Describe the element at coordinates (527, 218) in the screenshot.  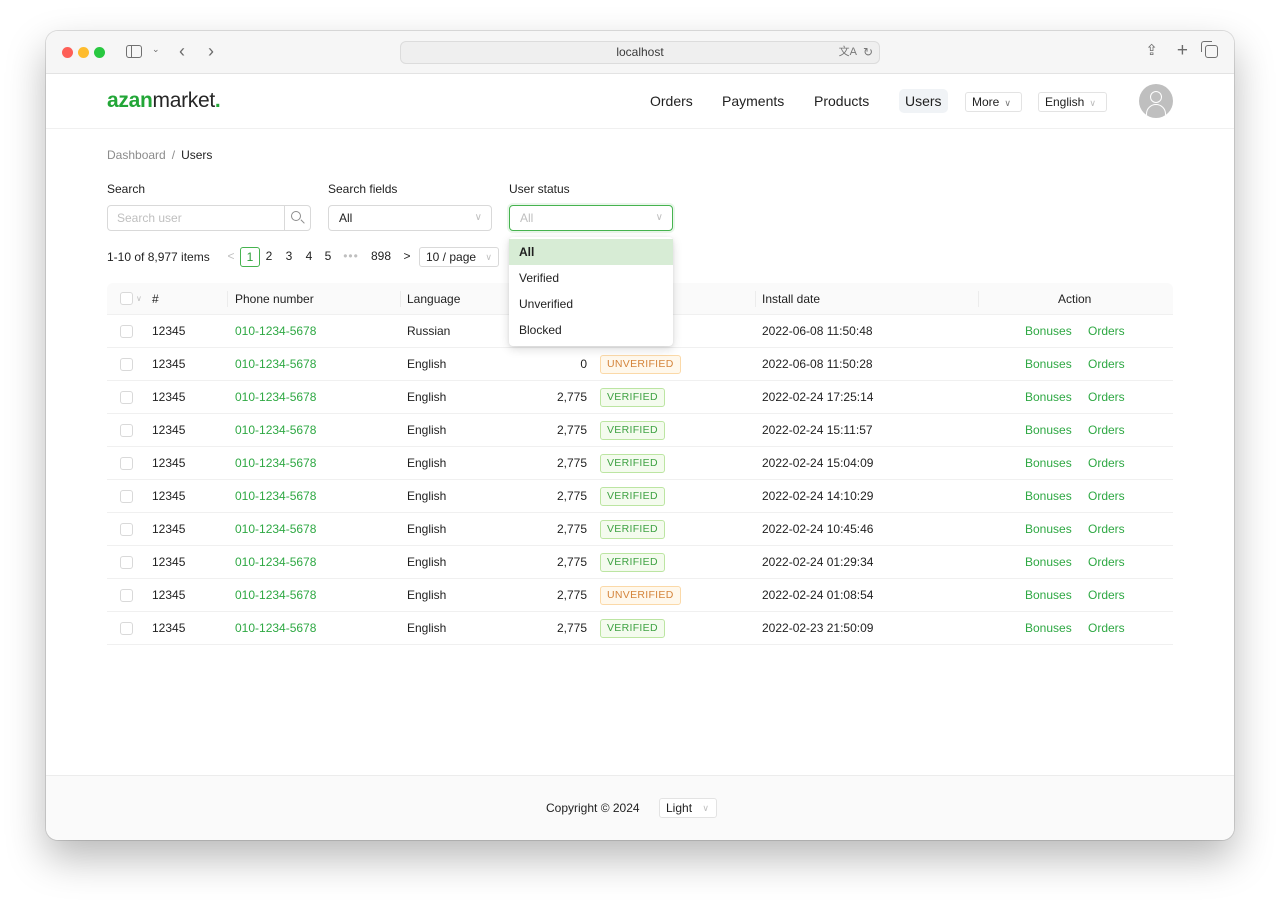
I see `user-status-value: All` at that location.